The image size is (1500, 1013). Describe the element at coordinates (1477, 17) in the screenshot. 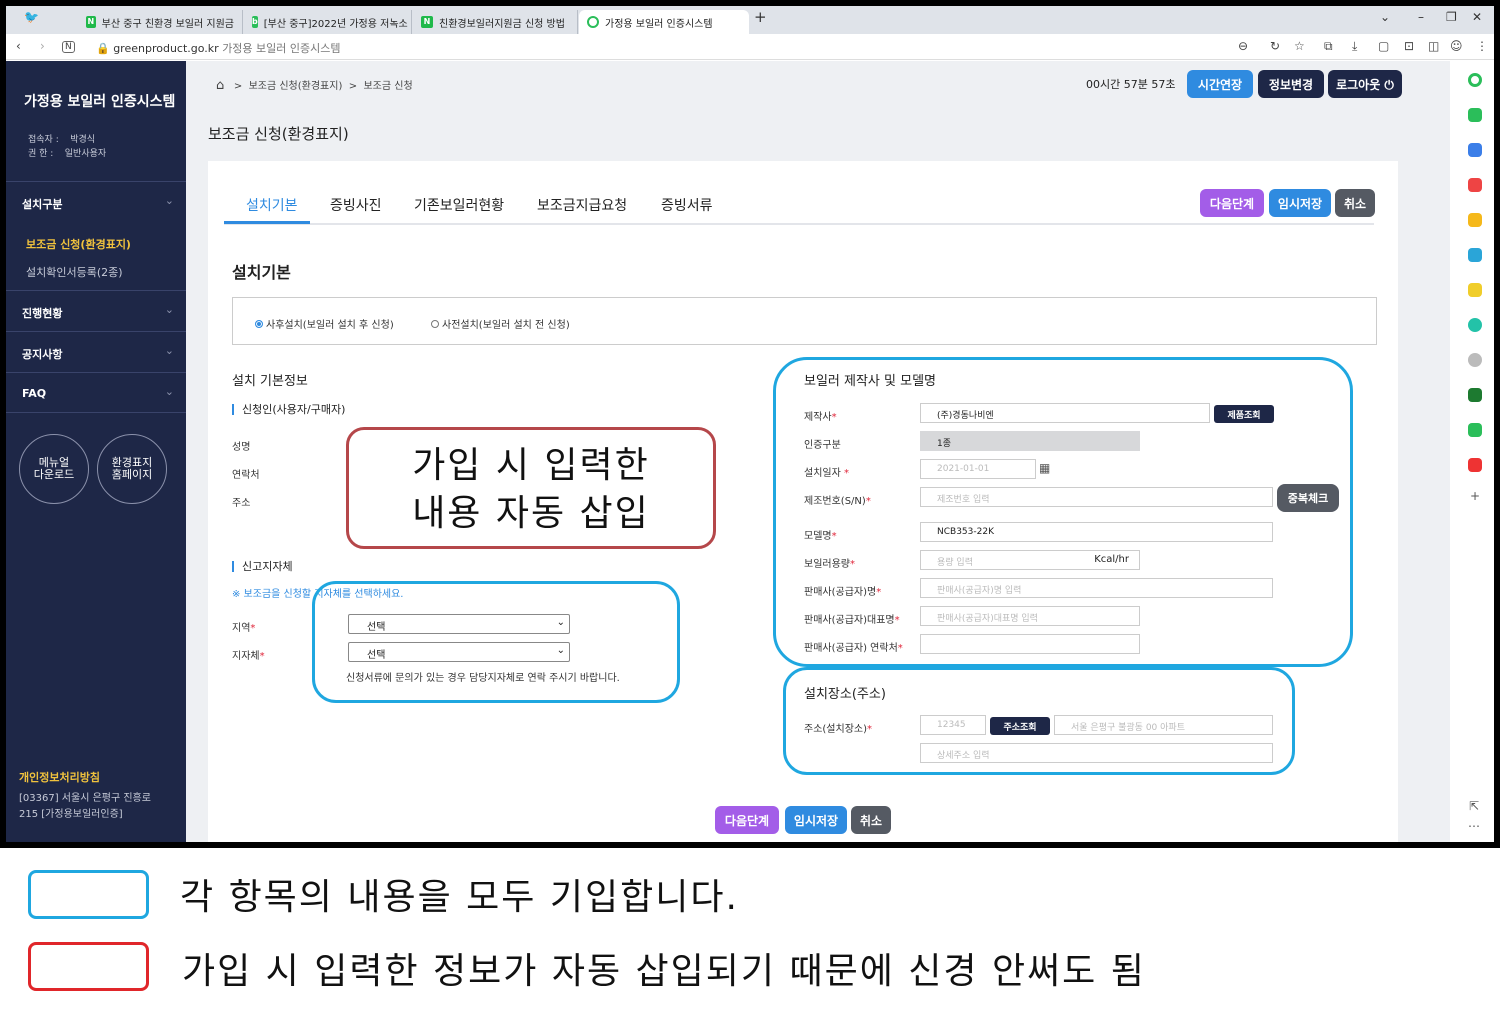

I see `close-icon: ✕` at that location.